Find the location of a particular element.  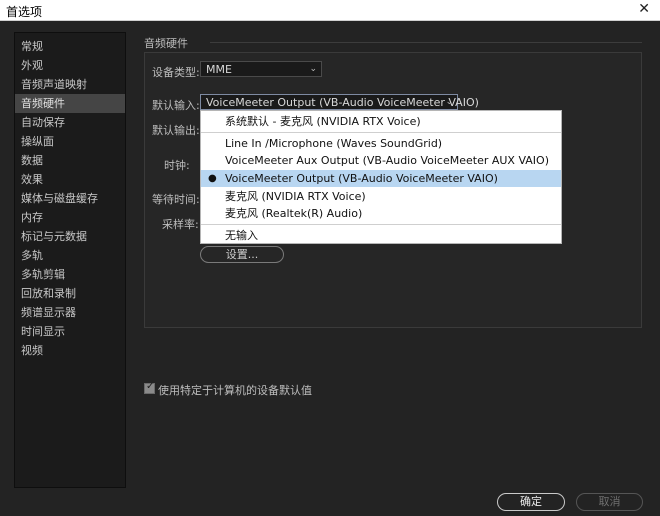

dropdown-item: 系统默认 - 麦克风 (NVIDIA RTX Voice) is located at coordinates (381, 121).